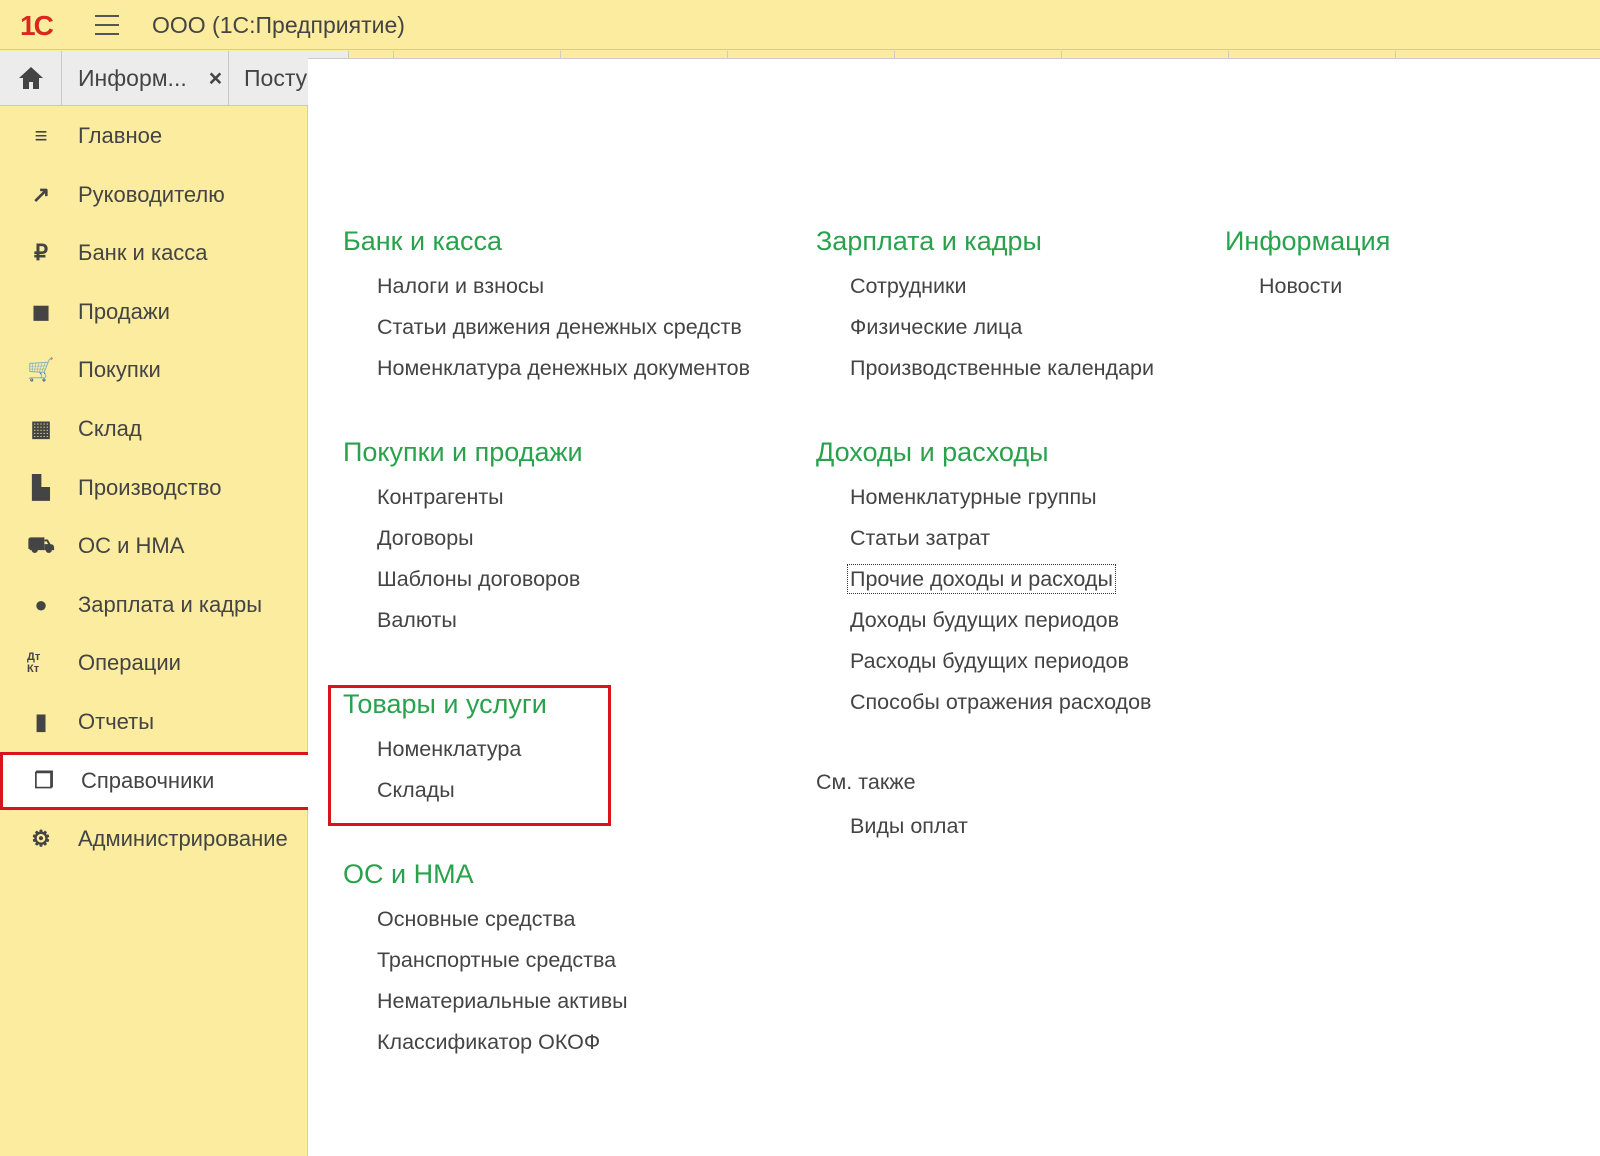 This screenshot has width=1600, height=1156. I want to click on books-icon: ❐, so click(44, 780).